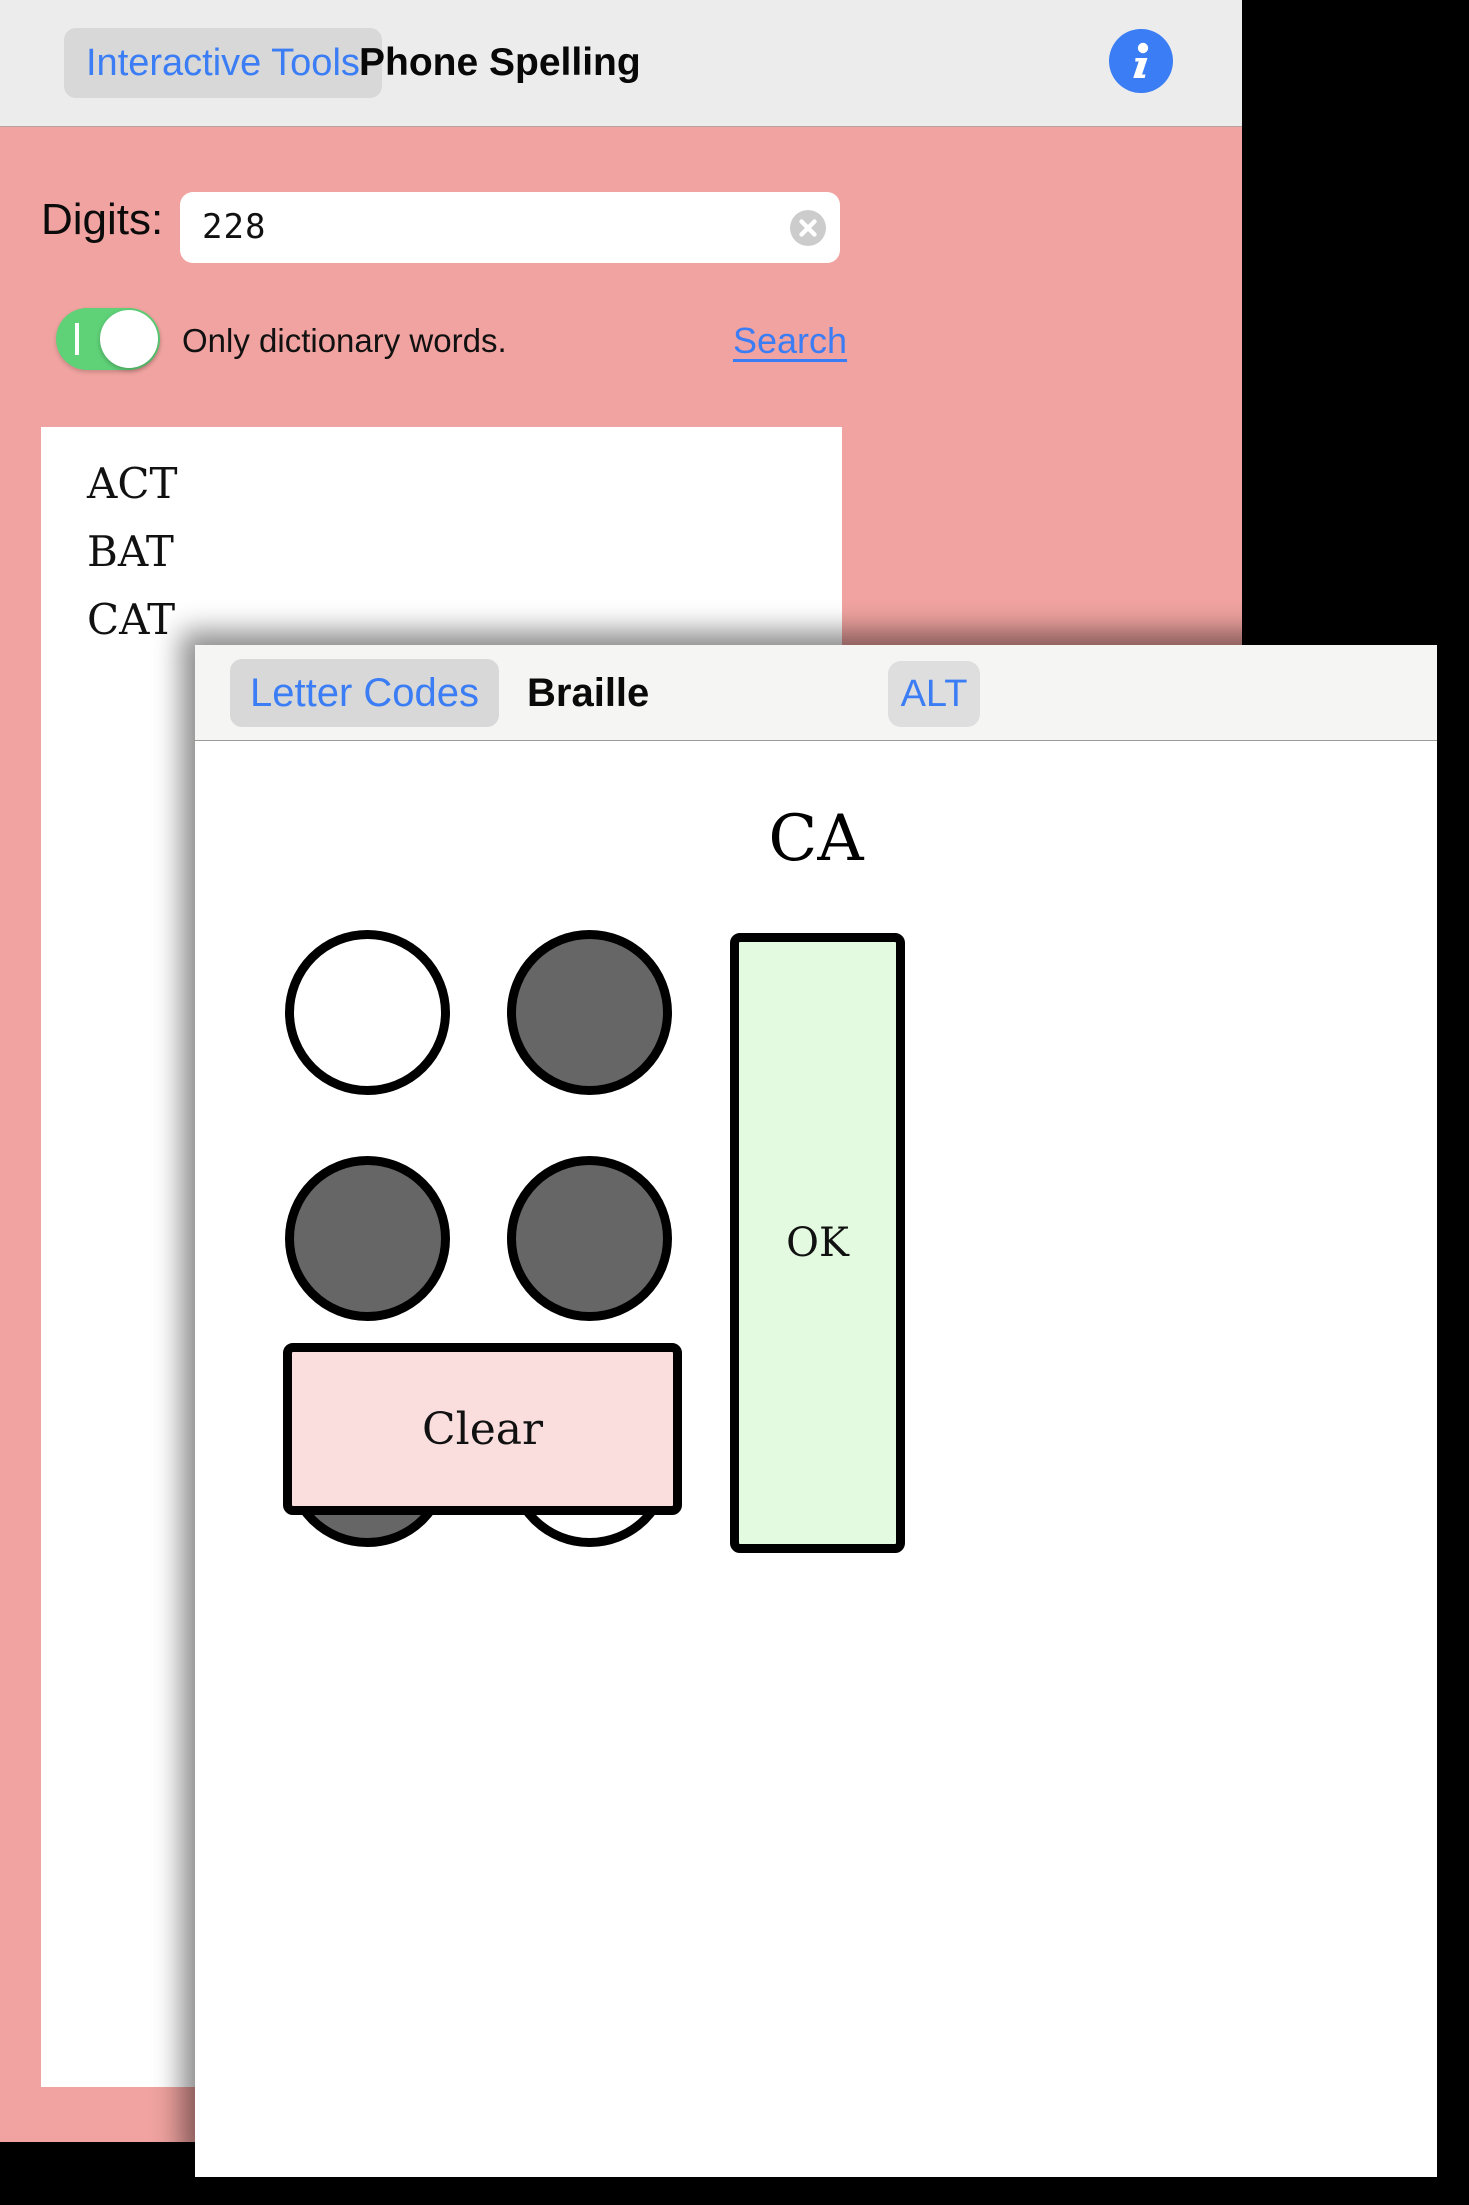 Image resolution: width=1469 pixels, height=2205 pixels. What do you see at coordinates (500, 62) in the screenshot?
I see `page-title: Phone Spelling` at bounding box center [500, 62].